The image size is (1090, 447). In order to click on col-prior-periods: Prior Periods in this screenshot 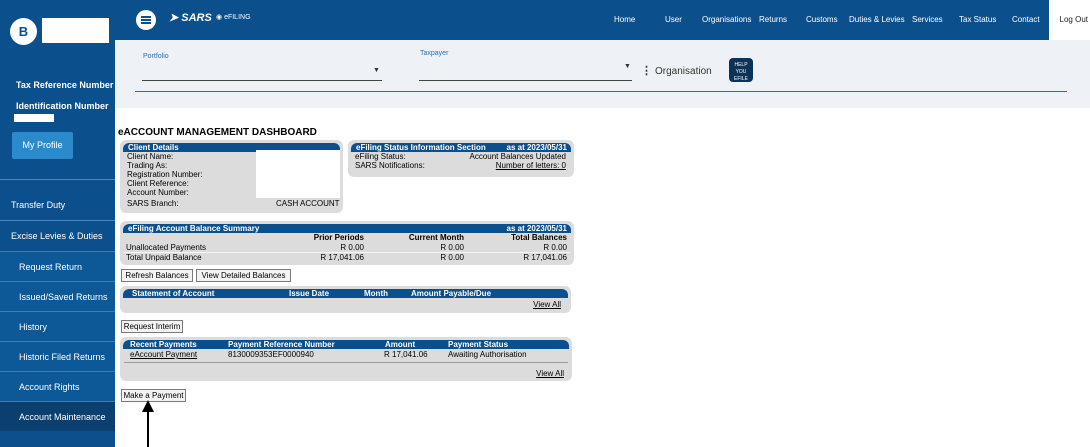, I will do `click(338, 237)`.